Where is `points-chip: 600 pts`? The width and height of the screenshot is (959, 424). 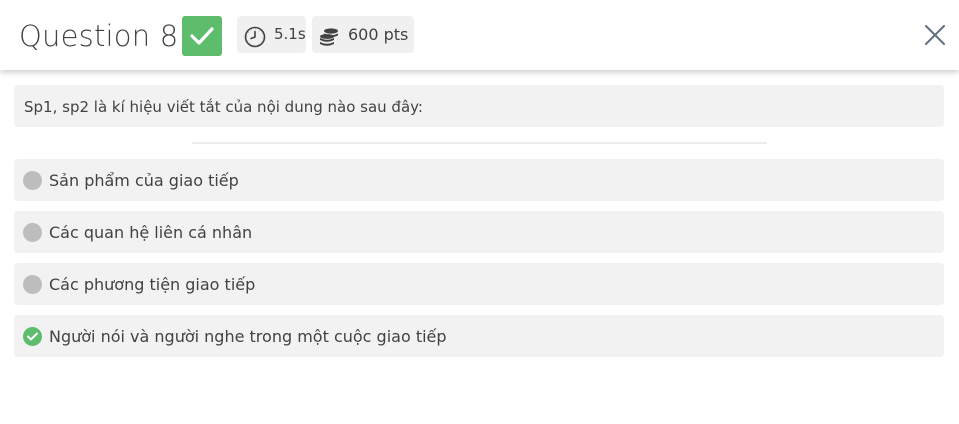 points-chip: 600 pts is located at coordinates (363, 34).